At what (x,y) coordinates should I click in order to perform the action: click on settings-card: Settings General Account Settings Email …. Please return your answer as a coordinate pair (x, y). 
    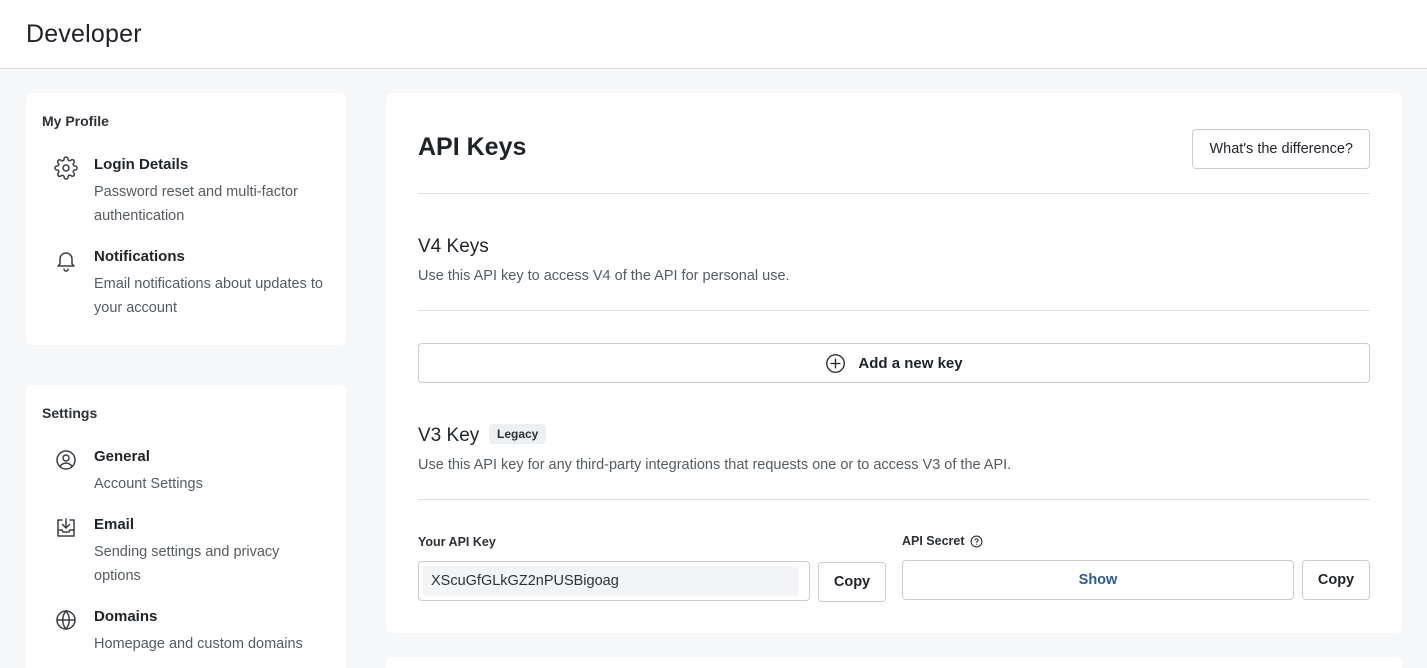
    Looking at the image, I should click on (186, 526).